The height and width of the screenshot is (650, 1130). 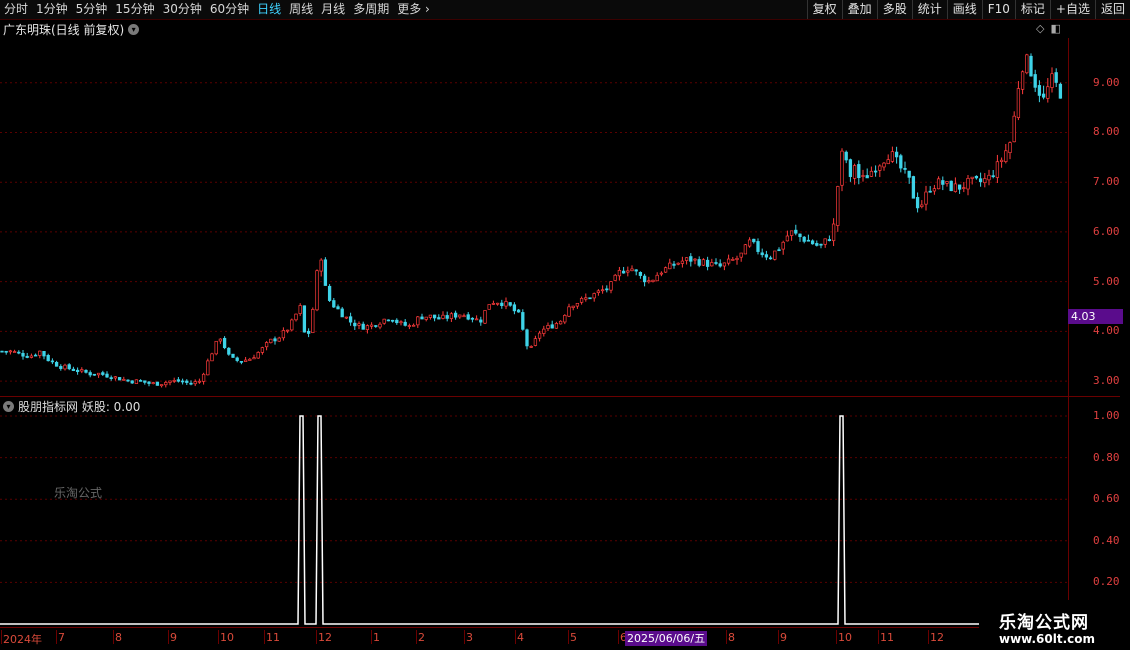 I want to click on tab-period-4: 30分钟, so click(x=182, y=9).